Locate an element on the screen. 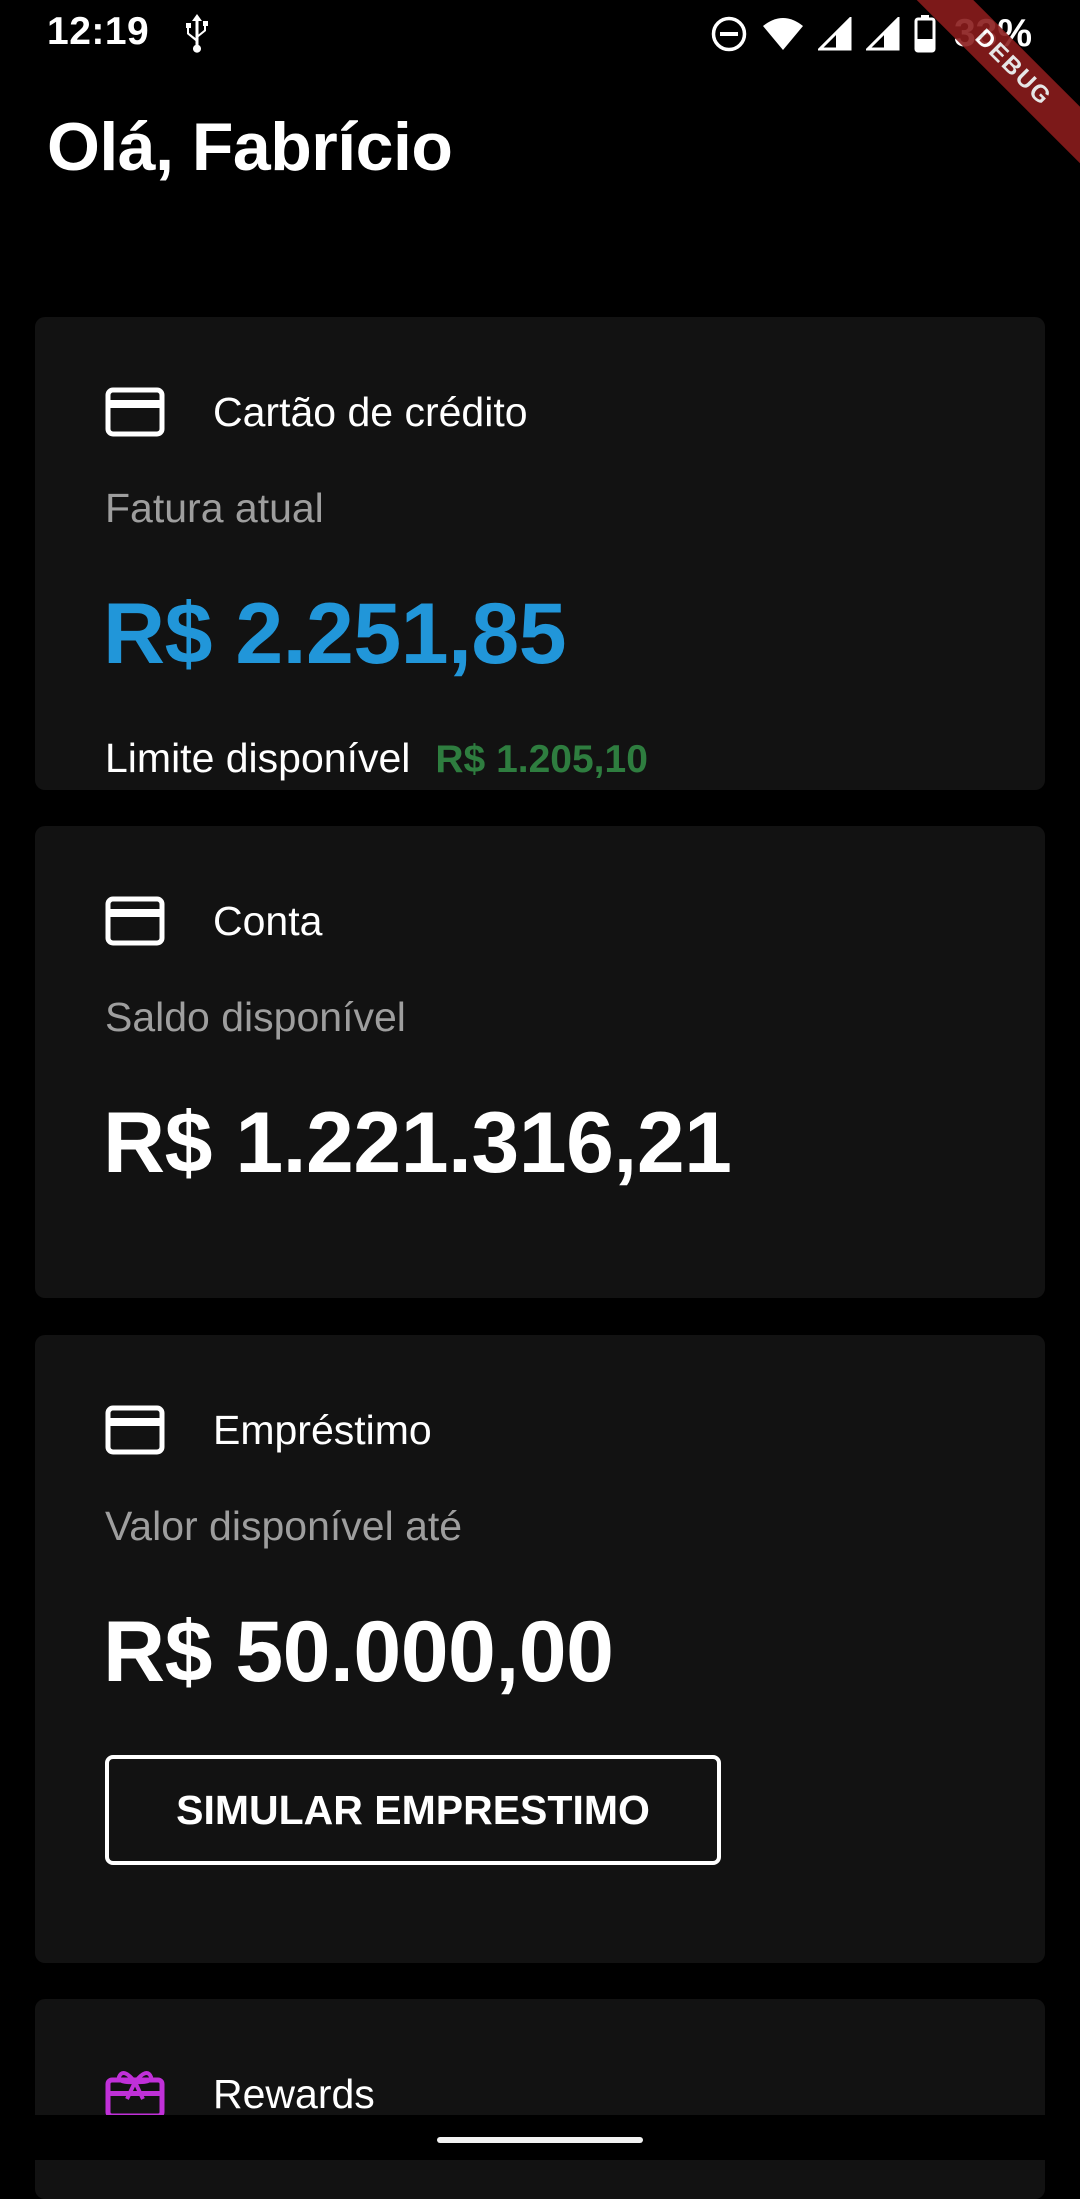  card-title: Conta is located at coordinates (268, 920).